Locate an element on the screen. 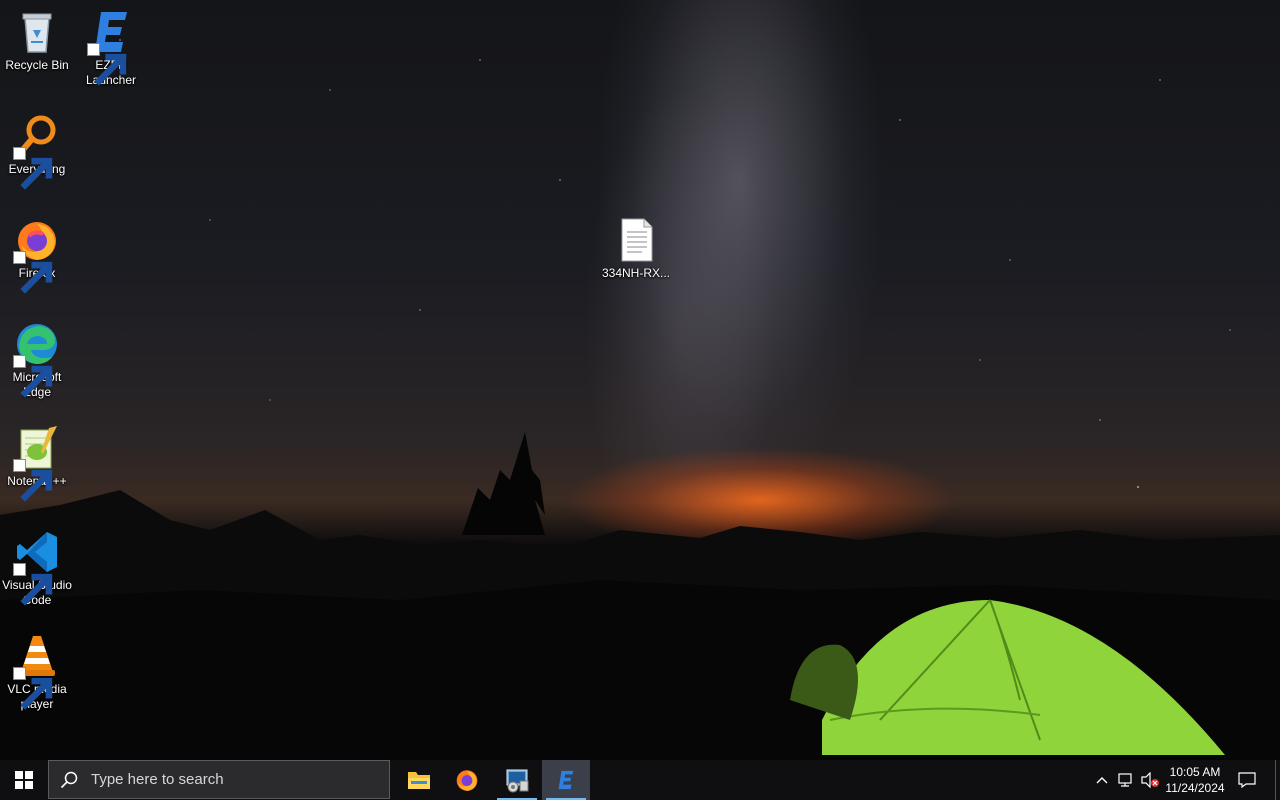 This screenshot has height=800, width=1280. desktop-icon-firefox: Firefox is located at coordinates (37, 255).